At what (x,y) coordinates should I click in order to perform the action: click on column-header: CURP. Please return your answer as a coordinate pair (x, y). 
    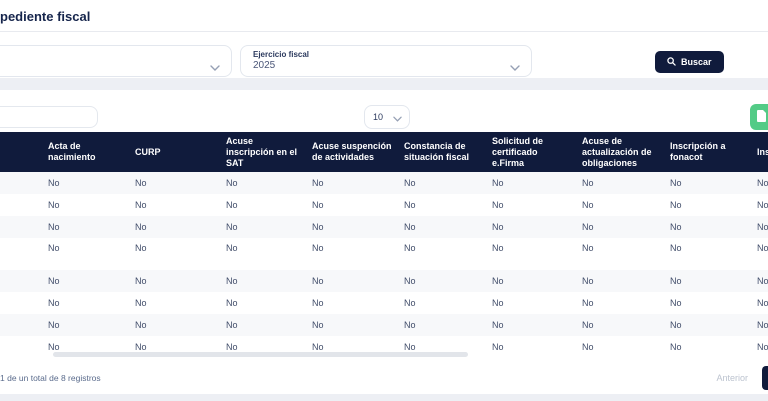
    Looking at the image, I should click on (148, 151).